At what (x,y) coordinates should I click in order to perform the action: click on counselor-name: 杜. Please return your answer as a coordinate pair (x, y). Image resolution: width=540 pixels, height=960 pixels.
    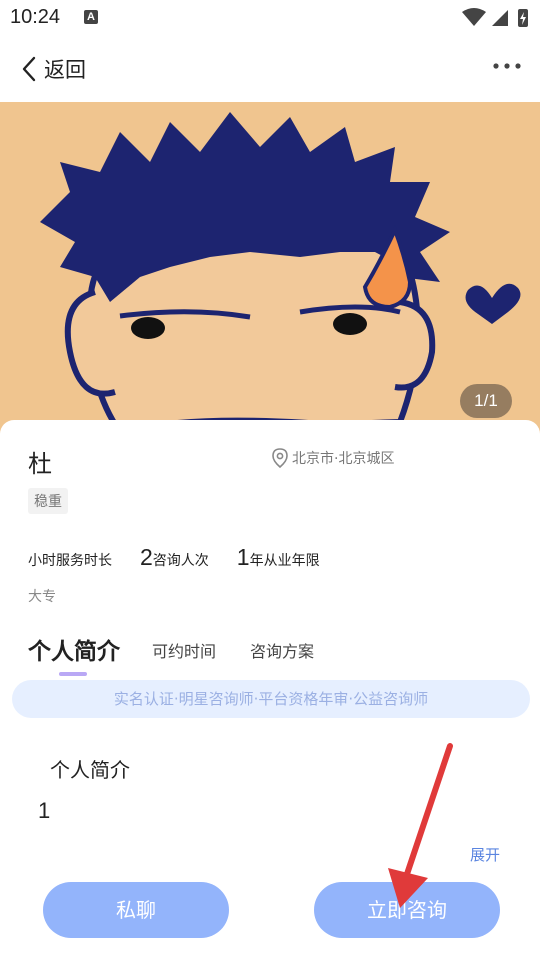
    Looking at the image, I should click on (40, 464).